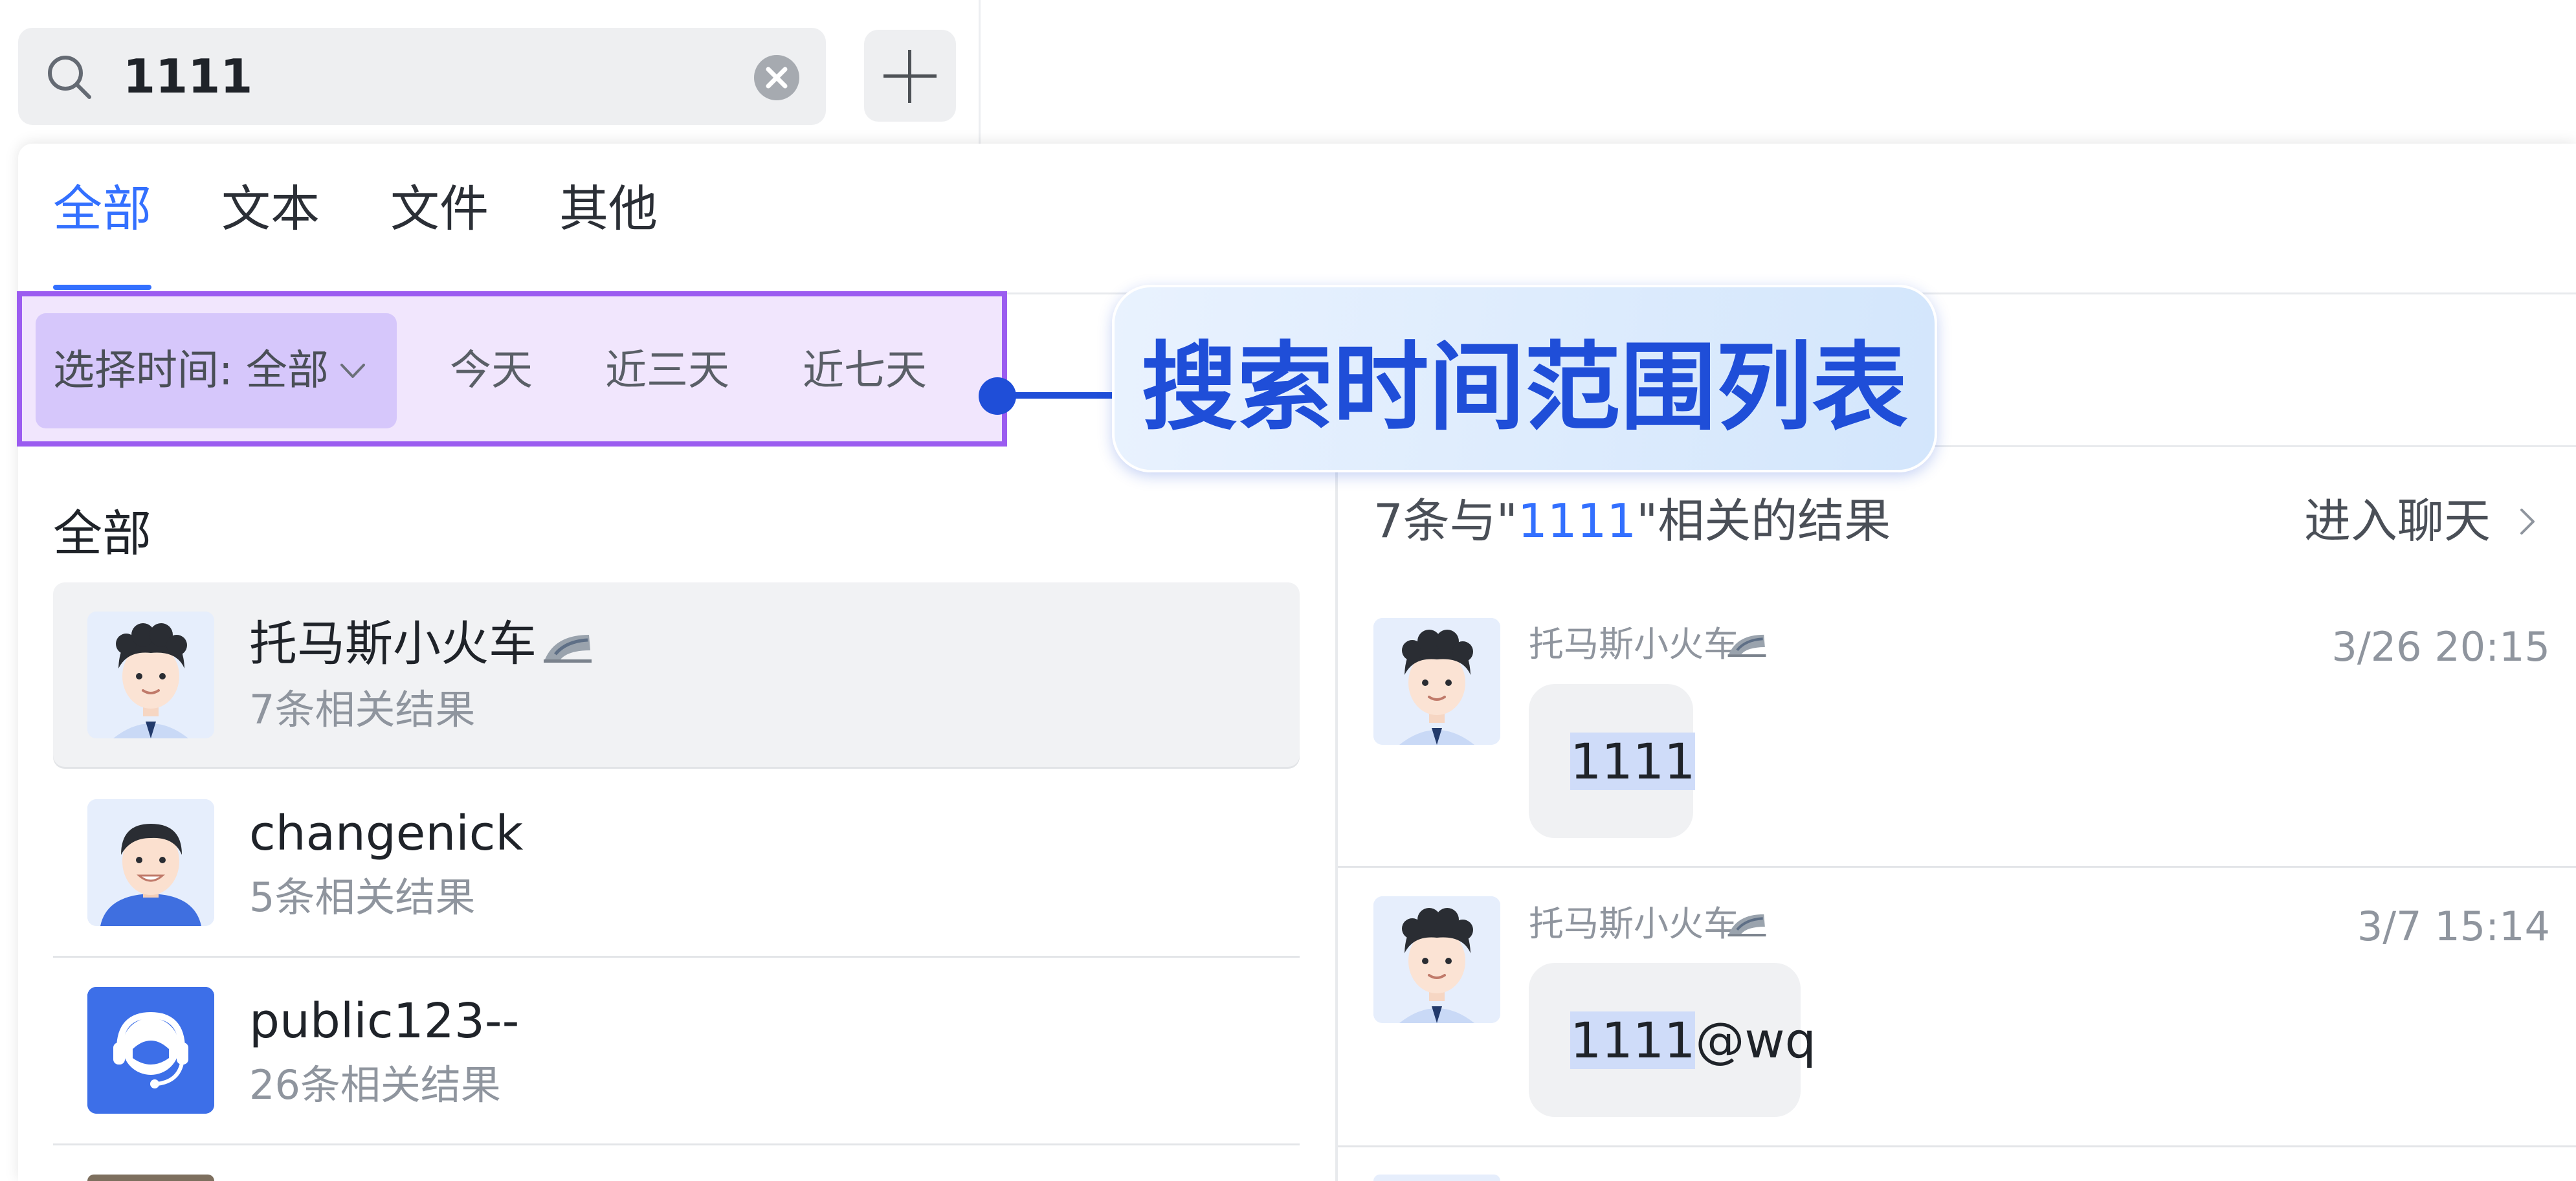 The width and height of the screenshot is (2576, 1181). Describe the element at coordinates (270, 209) in the screenshot. I see `tab-text: 文本` at that location.